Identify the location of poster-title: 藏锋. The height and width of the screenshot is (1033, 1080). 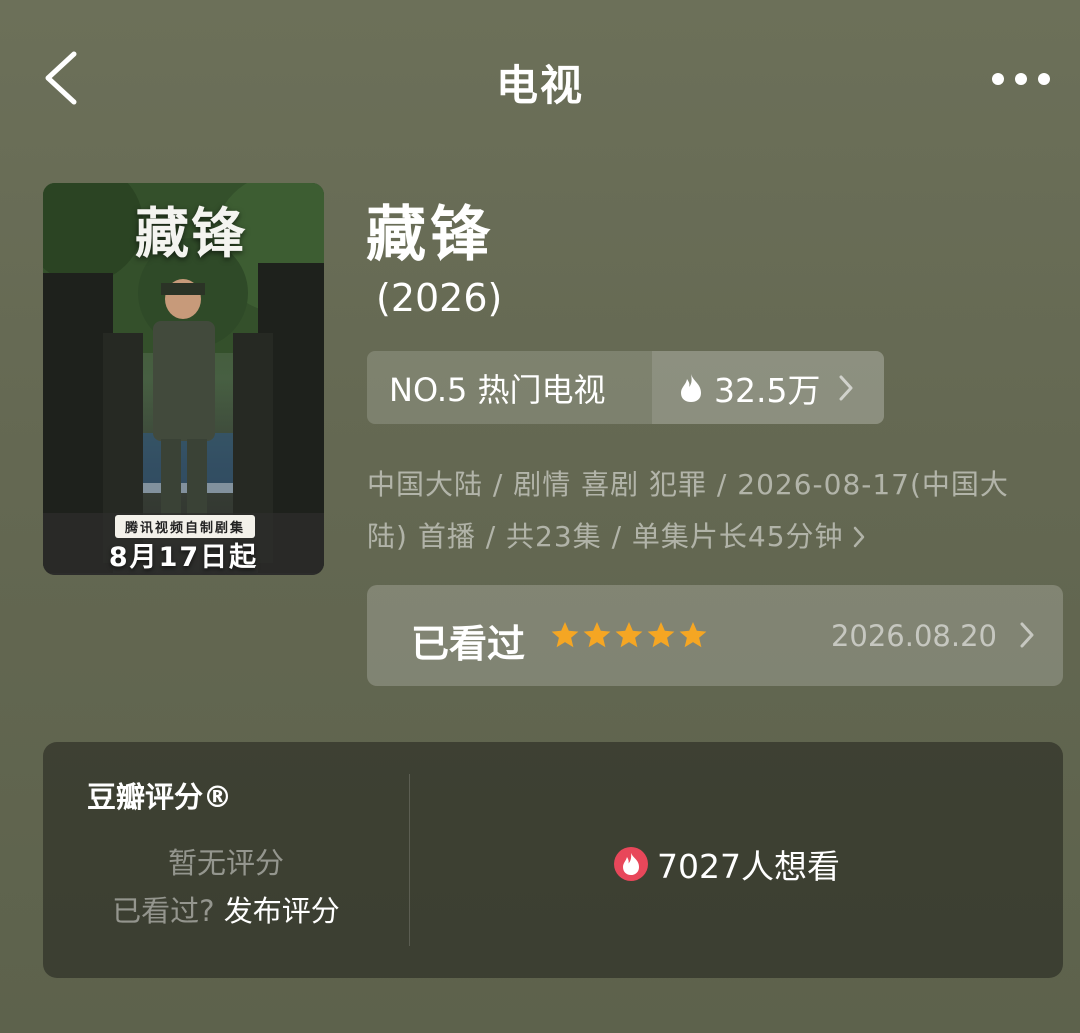
(191, 233).